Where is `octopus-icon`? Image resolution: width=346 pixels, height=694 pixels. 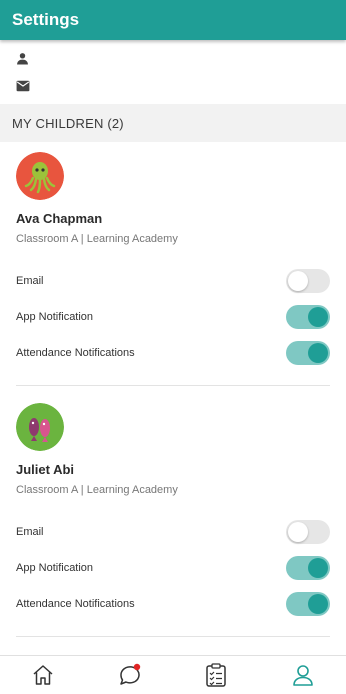
octopus-icon is located at coordinates (40, 176).